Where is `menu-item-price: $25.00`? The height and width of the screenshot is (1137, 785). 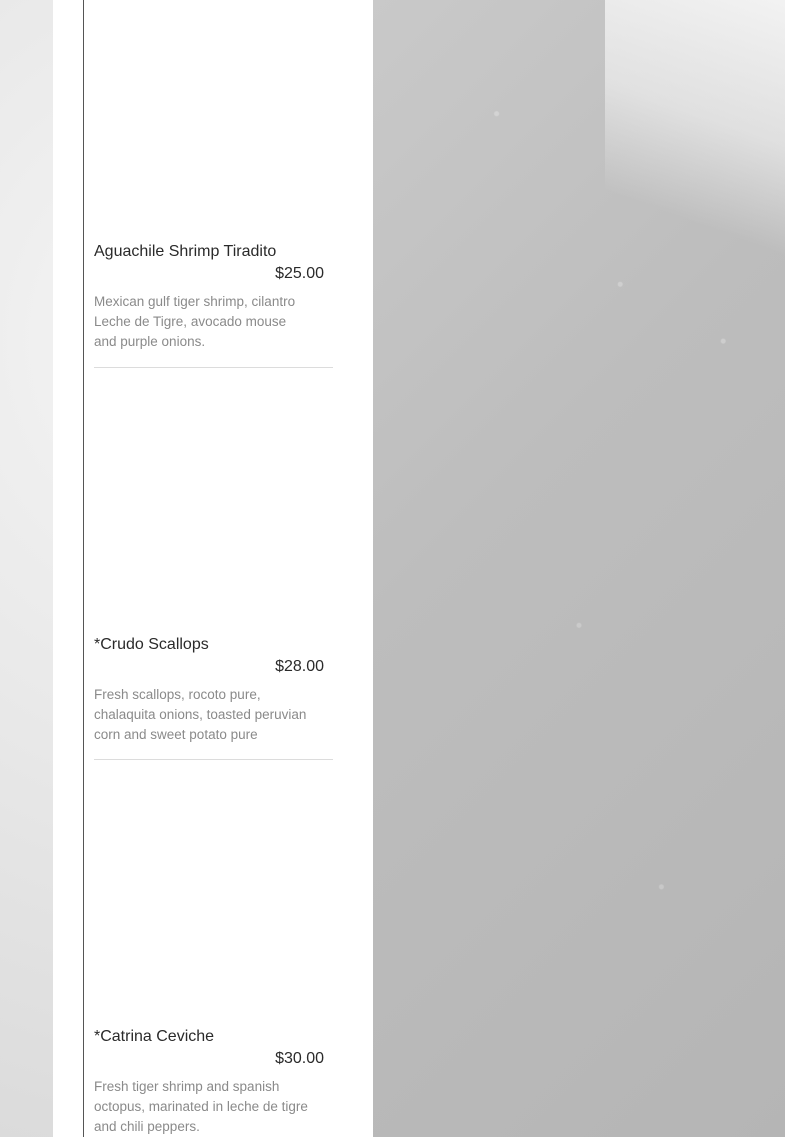 menu-item-price: $25.00 is located at coordinates (299, 273).